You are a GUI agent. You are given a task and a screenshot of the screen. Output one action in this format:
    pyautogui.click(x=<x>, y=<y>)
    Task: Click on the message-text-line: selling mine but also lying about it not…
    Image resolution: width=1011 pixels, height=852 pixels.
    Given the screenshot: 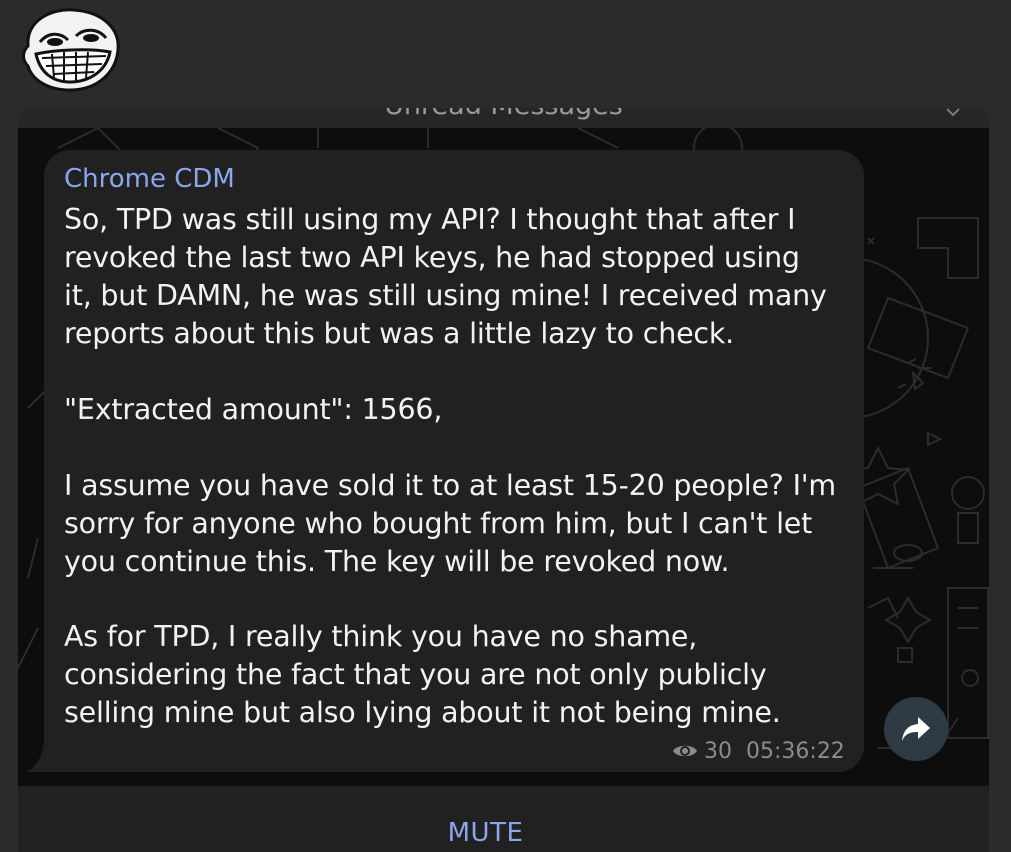 What is the action you would take?
    pyautogui.click(x=422, y=712)
    